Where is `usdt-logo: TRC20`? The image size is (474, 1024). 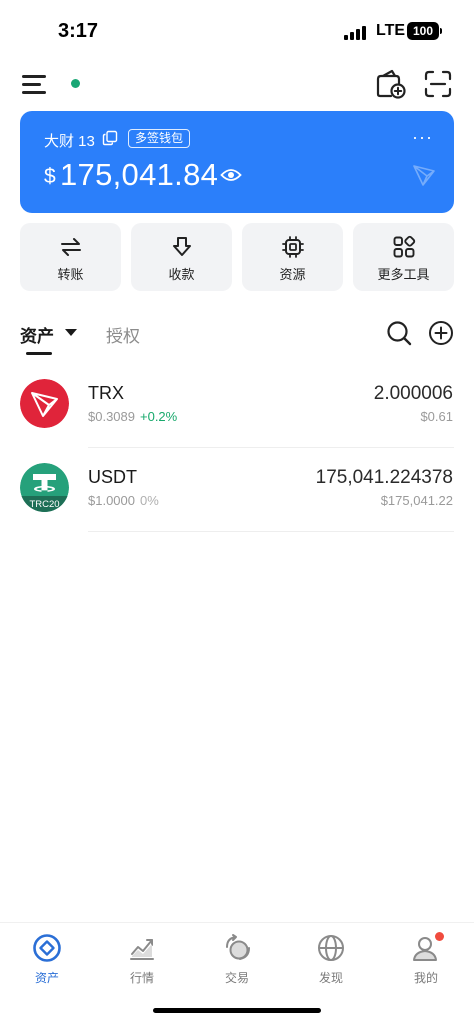 usdt-logo: TRC20 is located at coordinates (44, 487).